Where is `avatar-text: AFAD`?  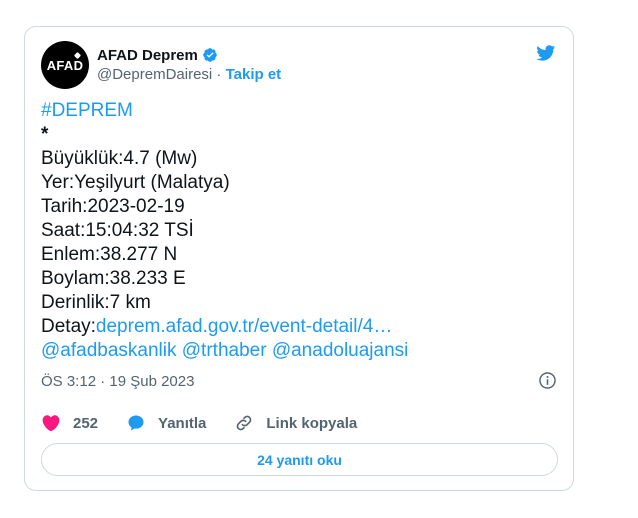 avatar-text: AFAD is located at coordinates (65, 65).